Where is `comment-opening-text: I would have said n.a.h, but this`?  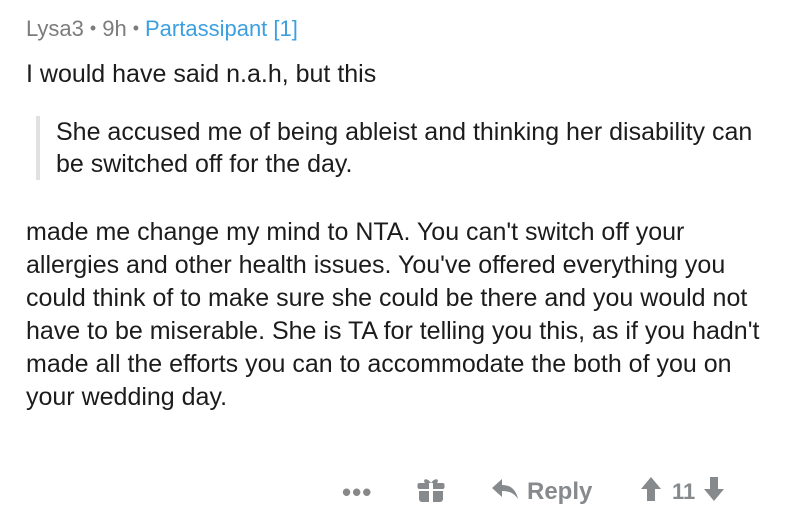 comment-opening-text: I would have said n.a.h, but this is located at coordinates (201, 74).